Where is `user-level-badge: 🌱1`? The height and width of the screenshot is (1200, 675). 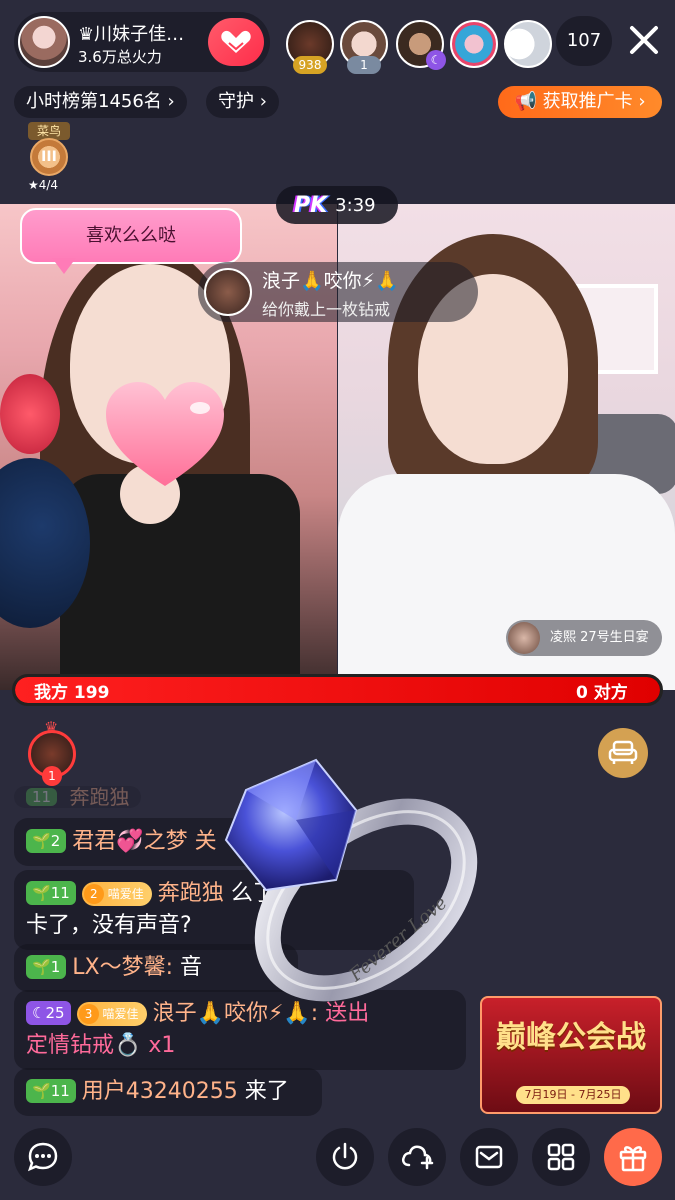
user-level-badge: 🌱1 is located at coordinates (46, 967).